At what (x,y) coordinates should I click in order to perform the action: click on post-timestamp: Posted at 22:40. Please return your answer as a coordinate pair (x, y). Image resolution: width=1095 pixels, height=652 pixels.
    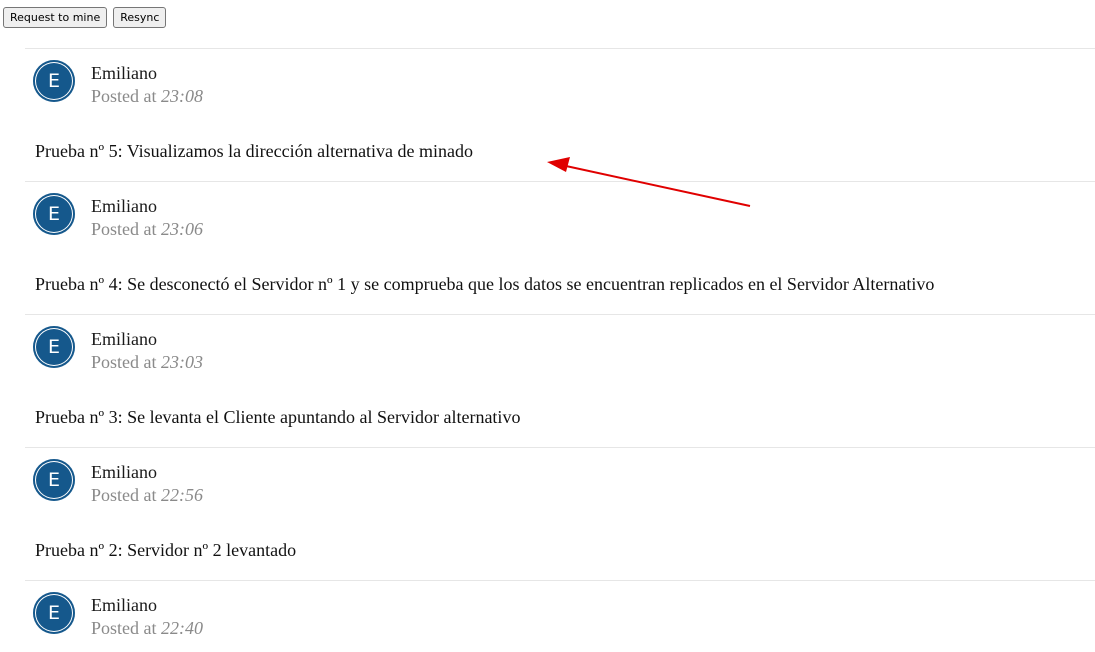
    Looking at the image, I should click on (147, 628).